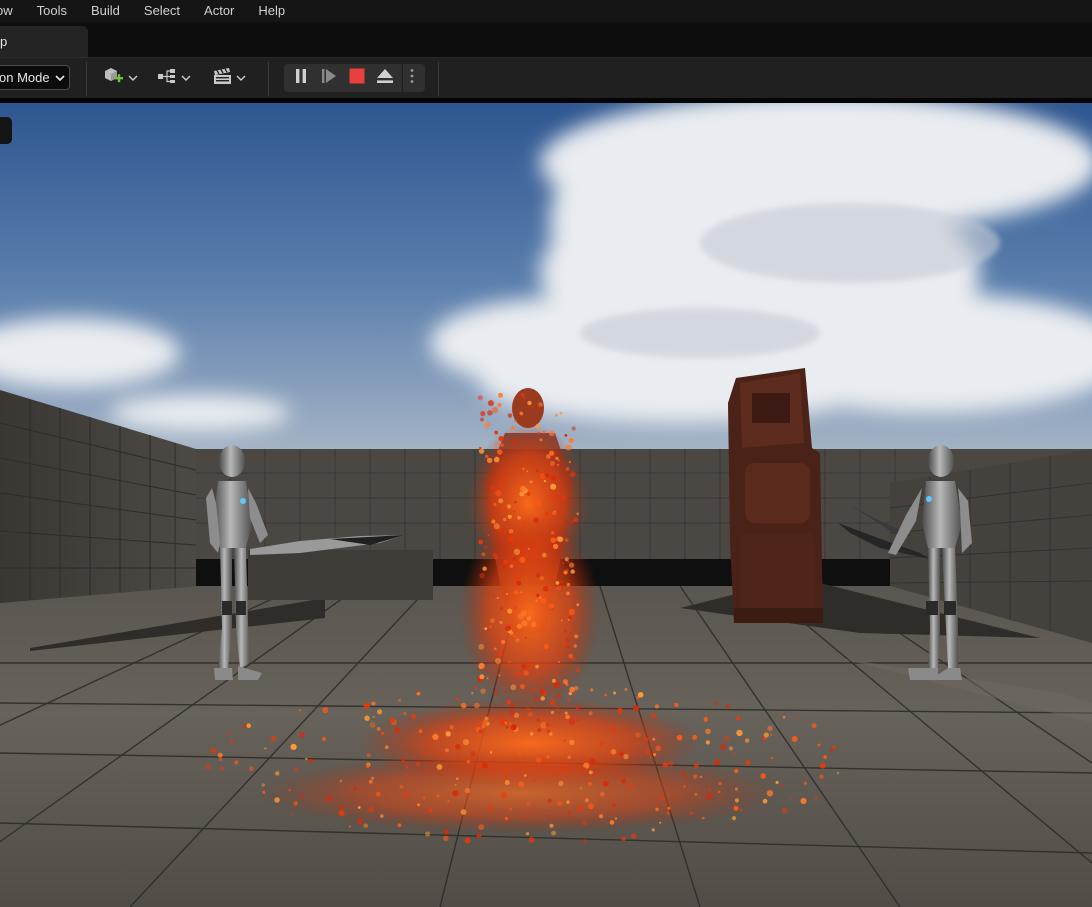 The image size is (1092, 907). What do you see at coordinates (241, 78) in the screenshot?
I see `chevron-down-icon` at bounding box center [241, 78].